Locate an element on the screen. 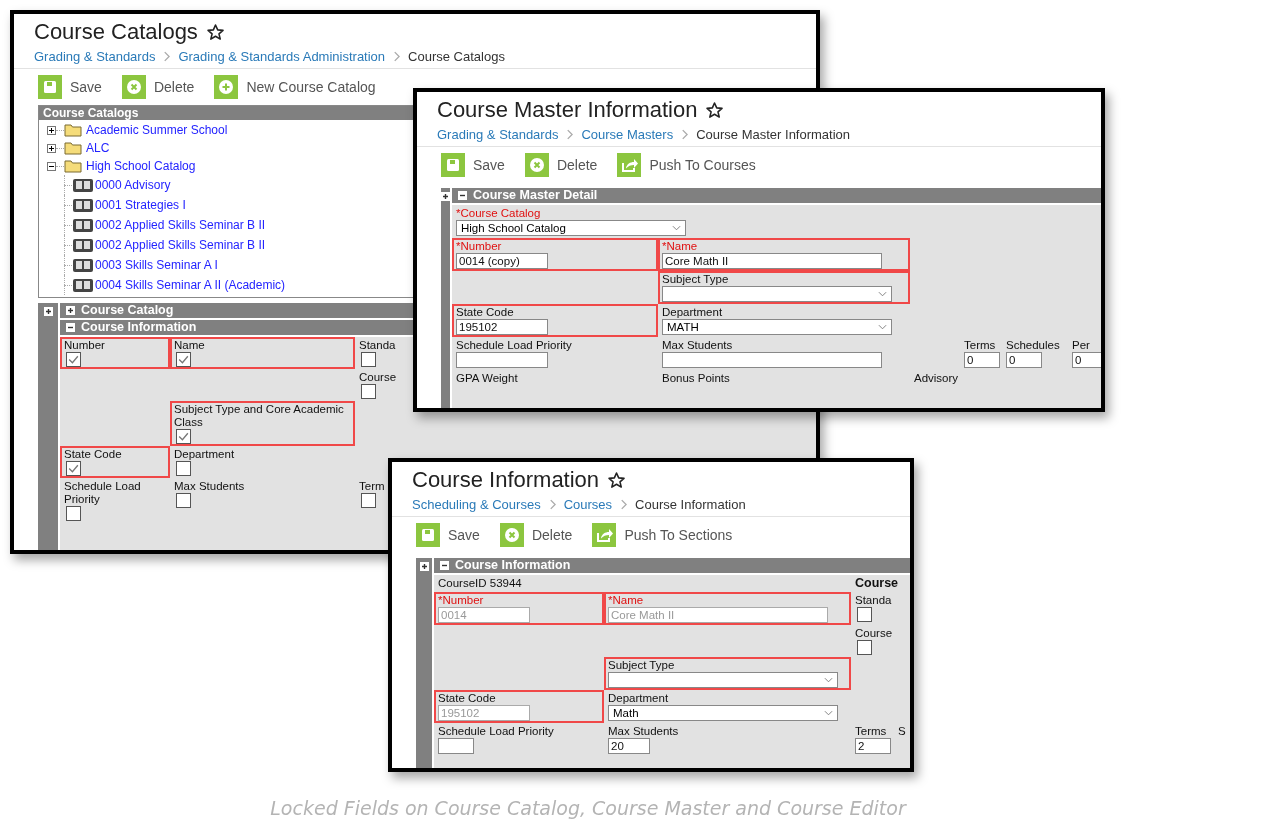 The width and height of the screenshot is (1272, 836). tree-item: 0000 Advisory is located at coordinates (133, 185).